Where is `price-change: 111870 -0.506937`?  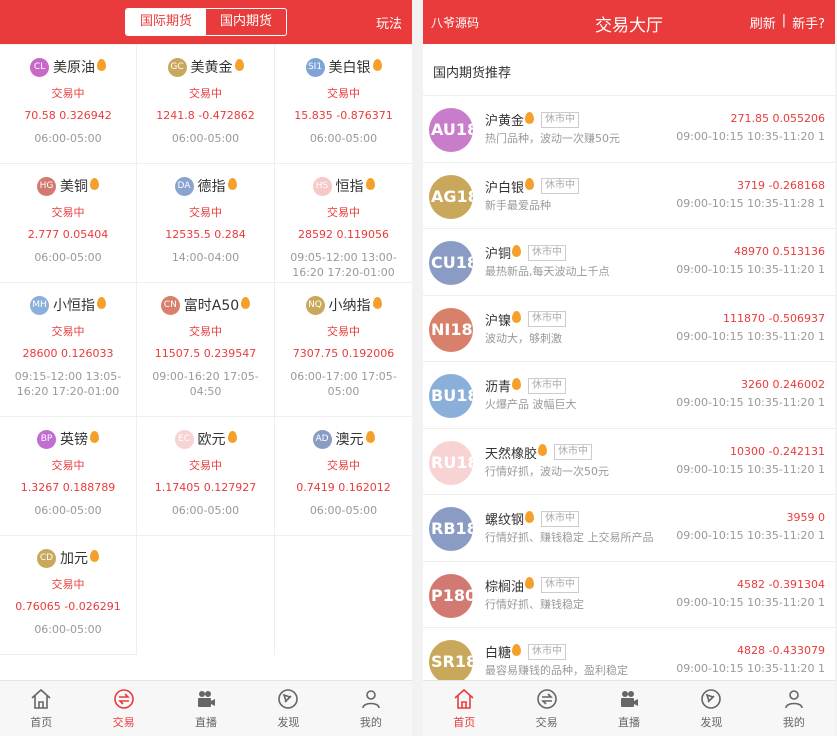
price-change: 111870 -0.506937 is located at coordinates (774, 318).